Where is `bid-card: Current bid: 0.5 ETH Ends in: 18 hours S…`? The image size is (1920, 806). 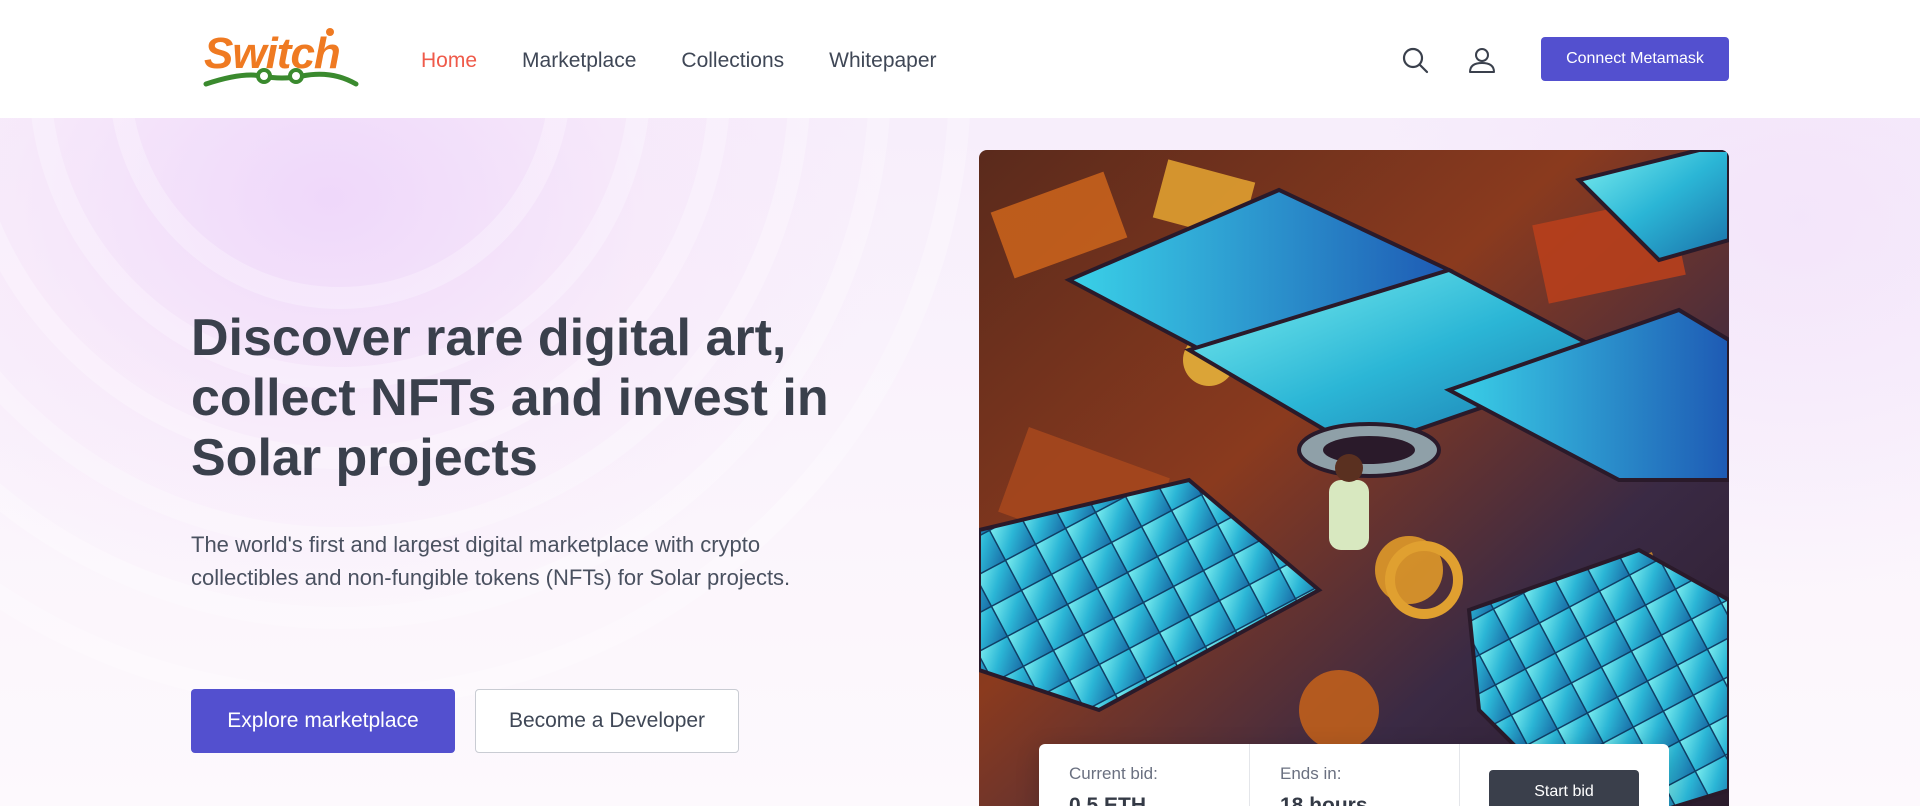
bid-card: Current bid: 0.5 ETH Ends in: 18 hours S… is located at coordinates (1354, 775).